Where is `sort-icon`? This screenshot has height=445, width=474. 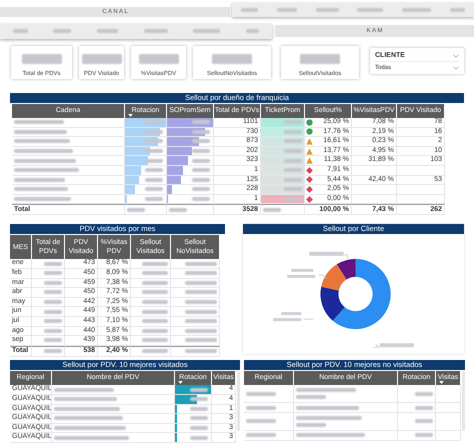
sort-icon is located at coordinates (441, 382).